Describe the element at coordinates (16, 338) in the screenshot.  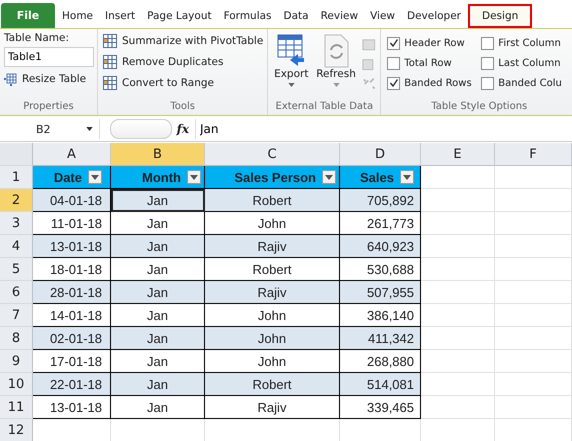
I see `row-header: 8` at that location.